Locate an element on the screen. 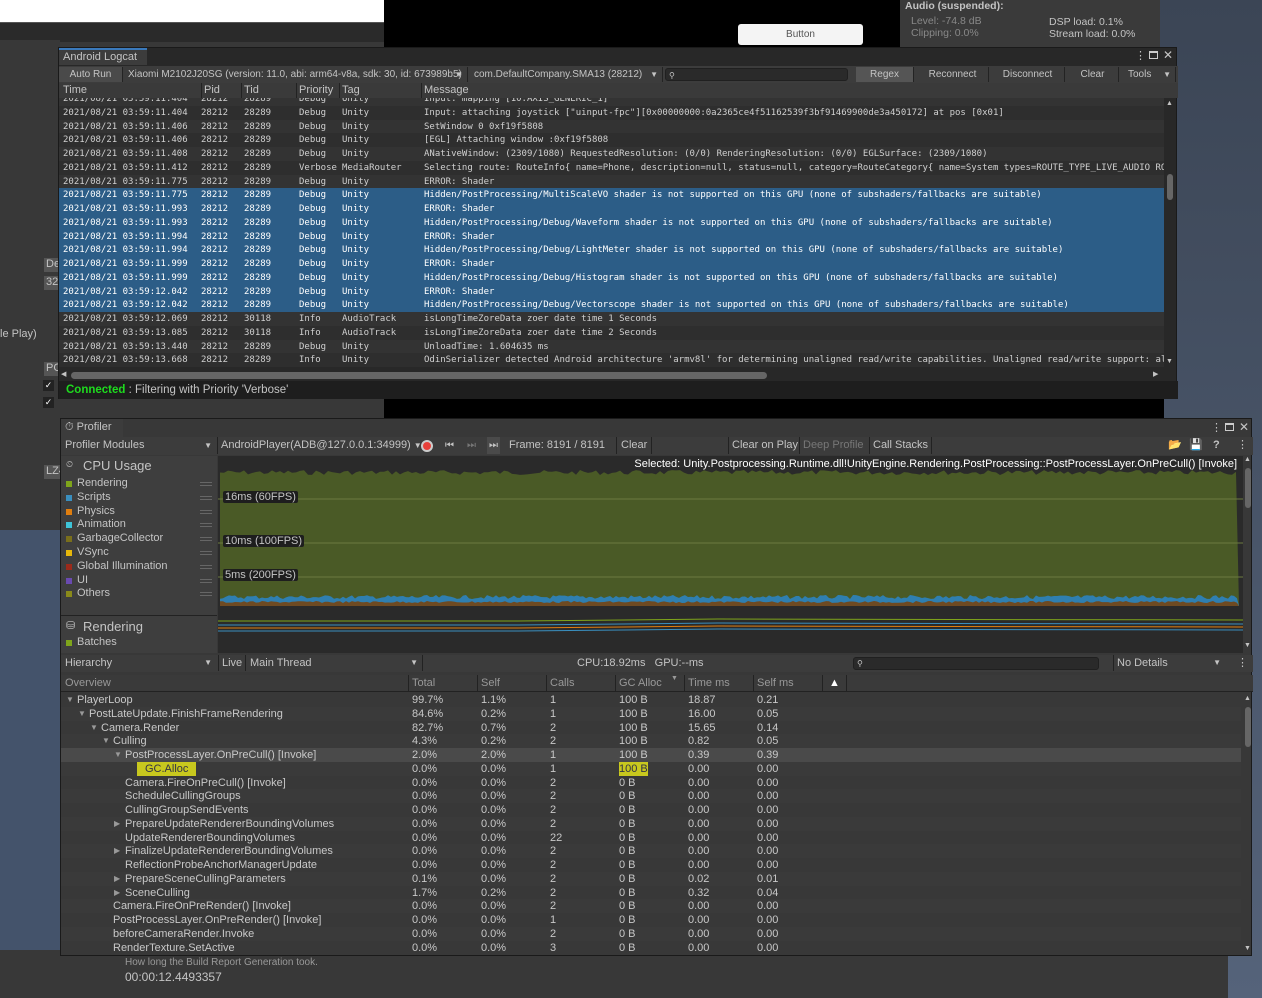  hierarchy-row: ▼ Culling 4.3% 0.2% 2 100 B 0.82 0.05 is located at coordinates (651, 741).